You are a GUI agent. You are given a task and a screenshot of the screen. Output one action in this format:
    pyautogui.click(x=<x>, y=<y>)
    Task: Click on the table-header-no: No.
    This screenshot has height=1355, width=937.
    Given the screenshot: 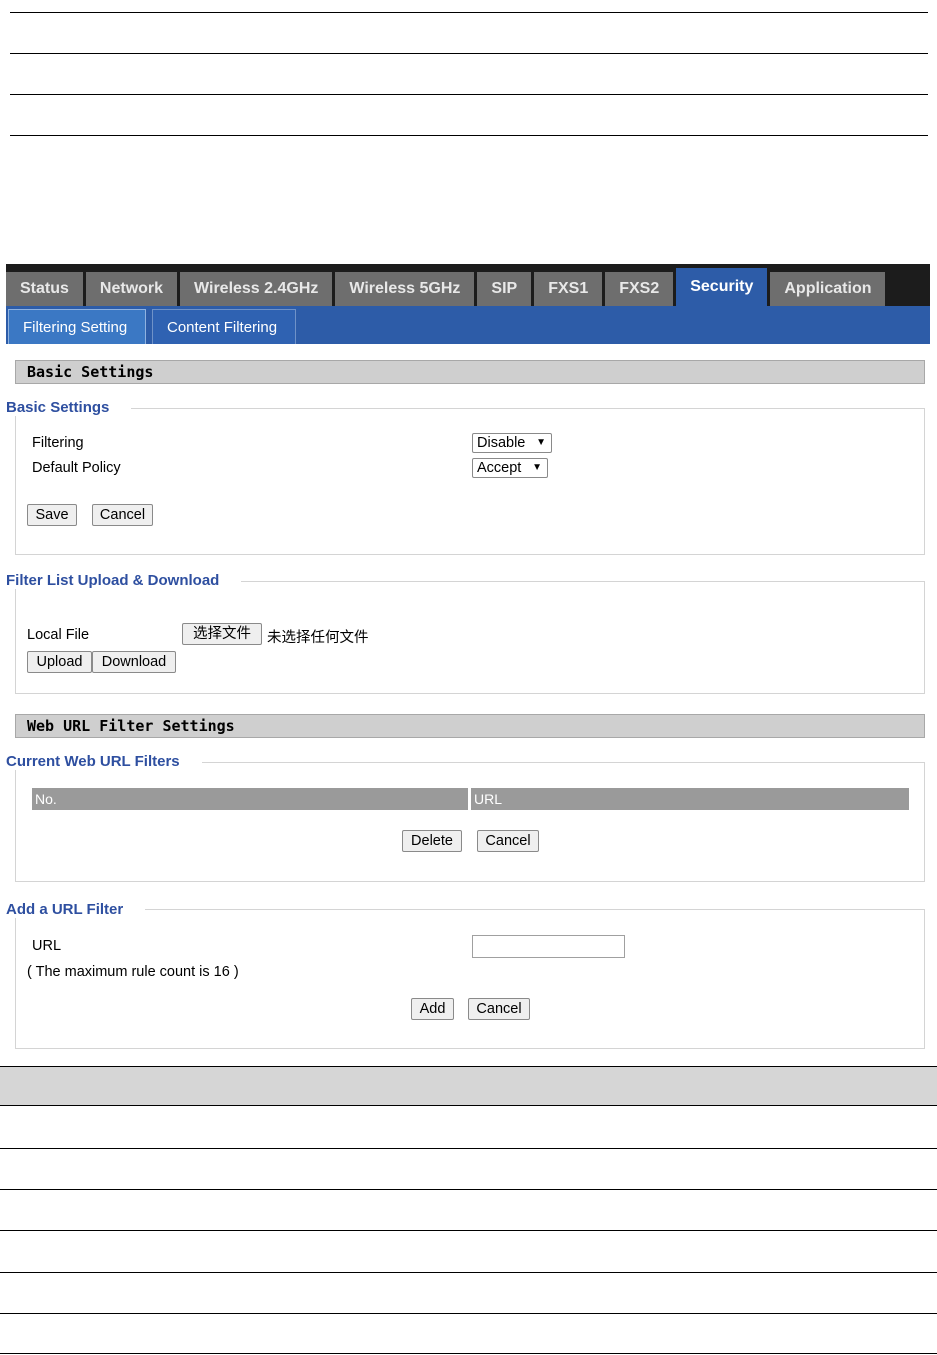 What is the action you would take?
    pyautogui.click(x=250, y=799)
    